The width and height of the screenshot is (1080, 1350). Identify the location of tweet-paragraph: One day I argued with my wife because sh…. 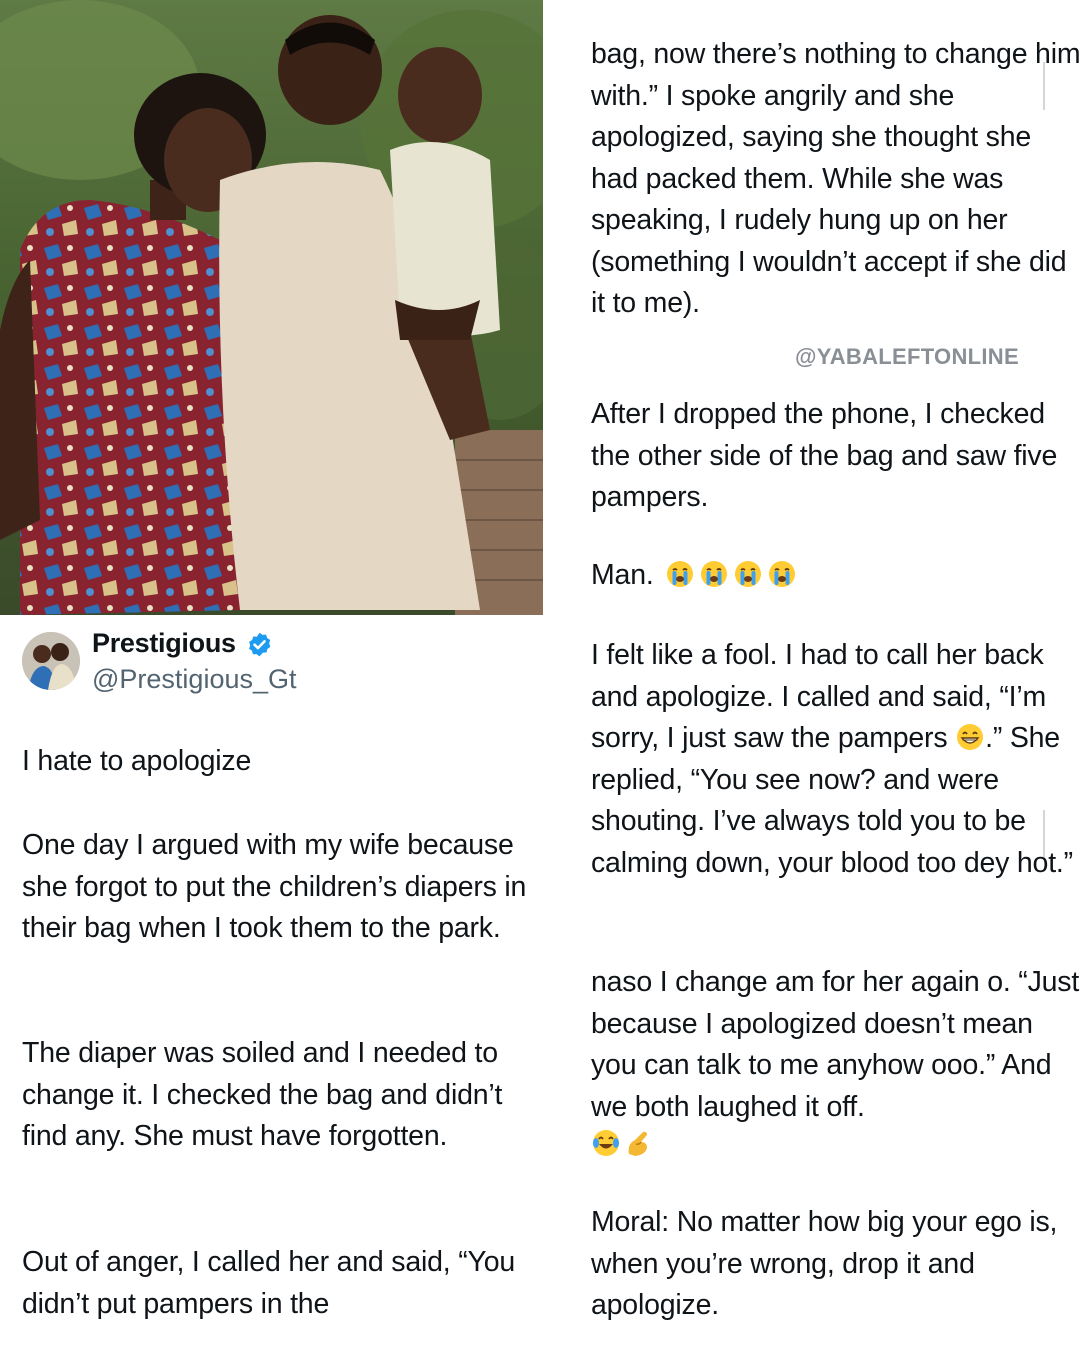
(274, 886).